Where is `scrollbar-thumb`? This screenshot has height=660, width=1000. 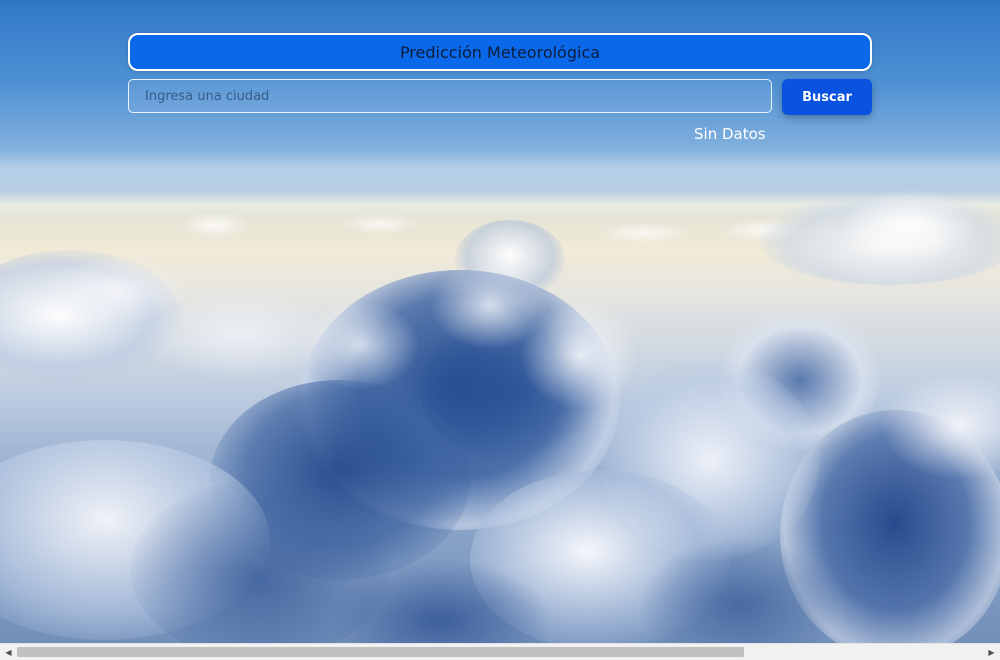
scrollbar-thumb is located at coordinates (380, 652).